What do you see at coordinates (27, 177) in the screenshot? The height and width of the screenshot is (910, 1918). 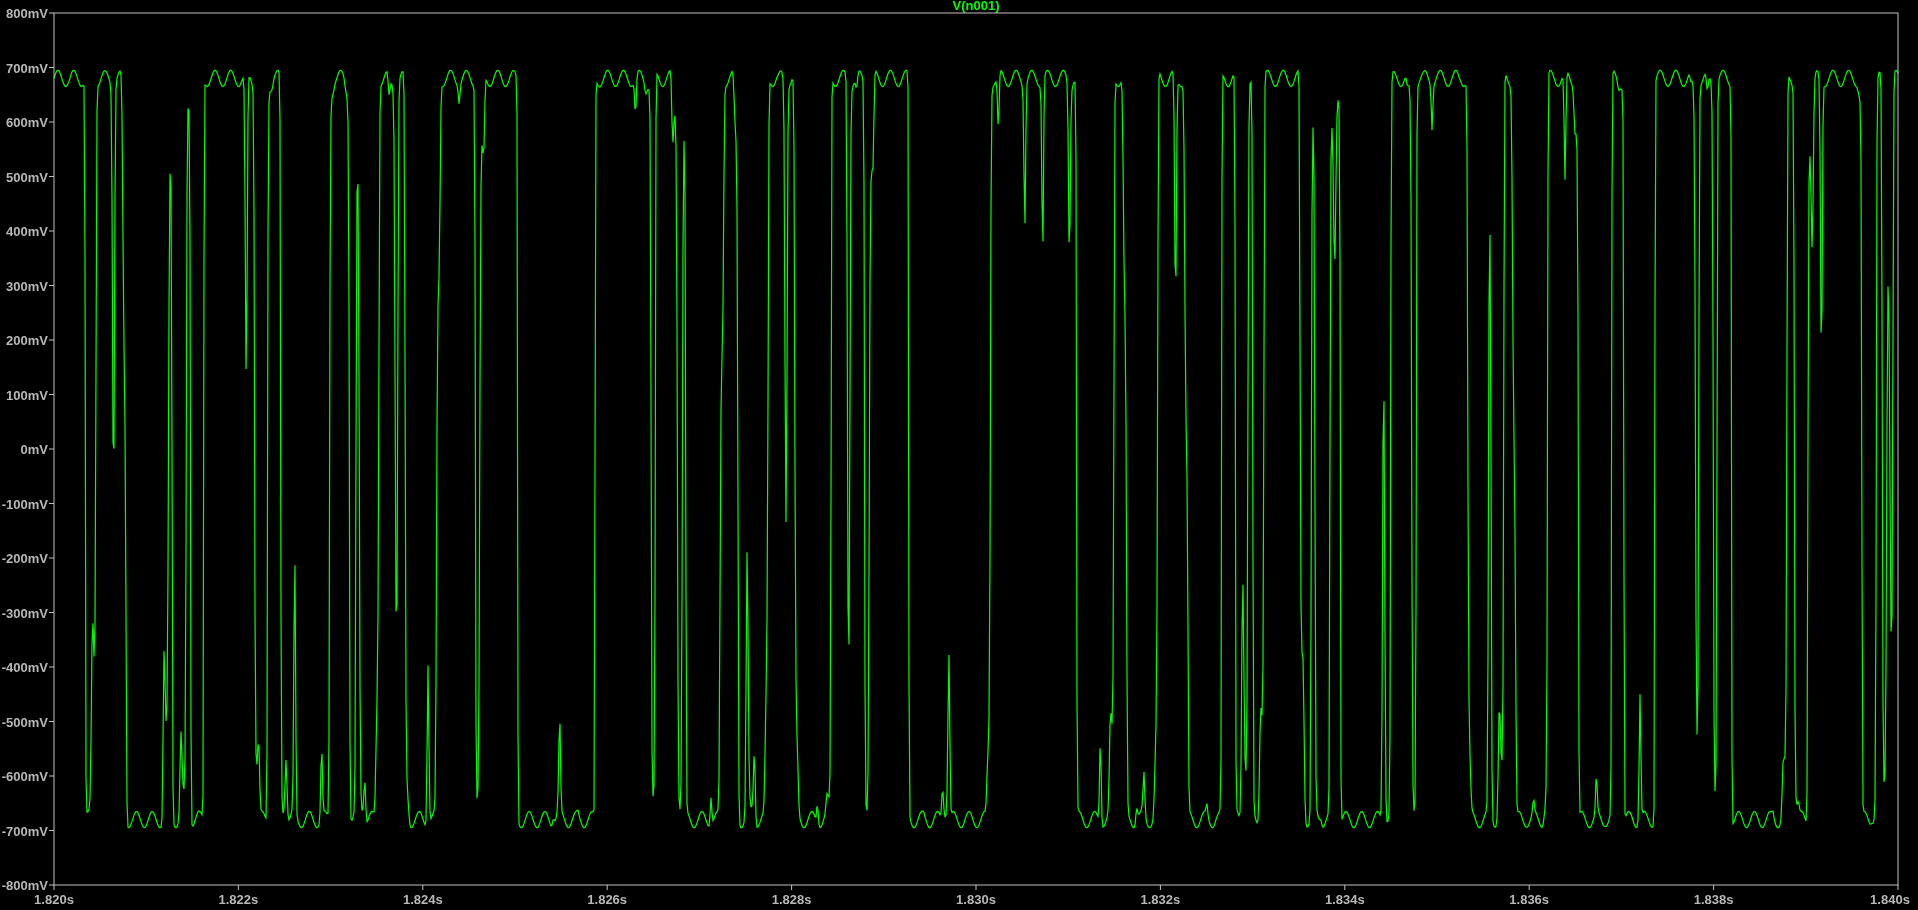 I see `y-axis-label: 500mV` at bounding box center [27, 177].